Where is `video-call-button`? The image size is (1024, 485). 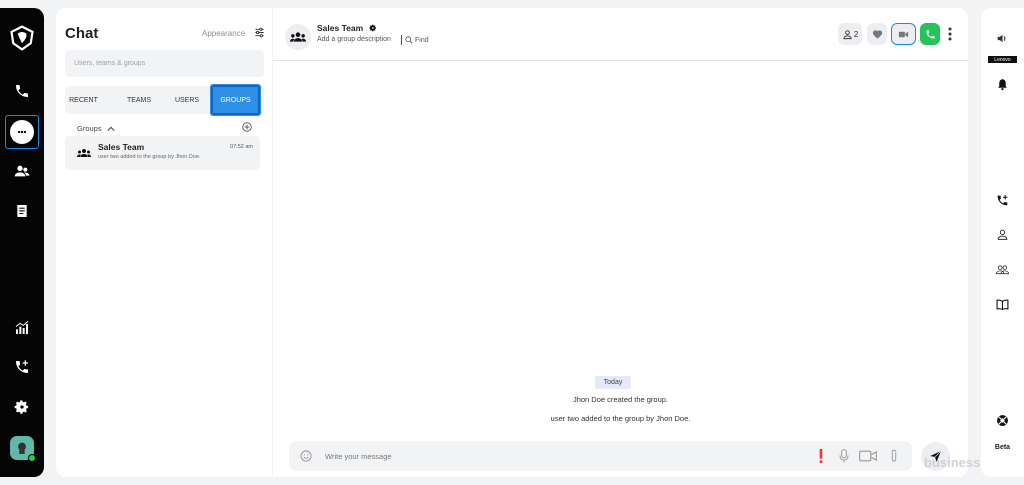
video-call-button is located at coordinates (903, 34).